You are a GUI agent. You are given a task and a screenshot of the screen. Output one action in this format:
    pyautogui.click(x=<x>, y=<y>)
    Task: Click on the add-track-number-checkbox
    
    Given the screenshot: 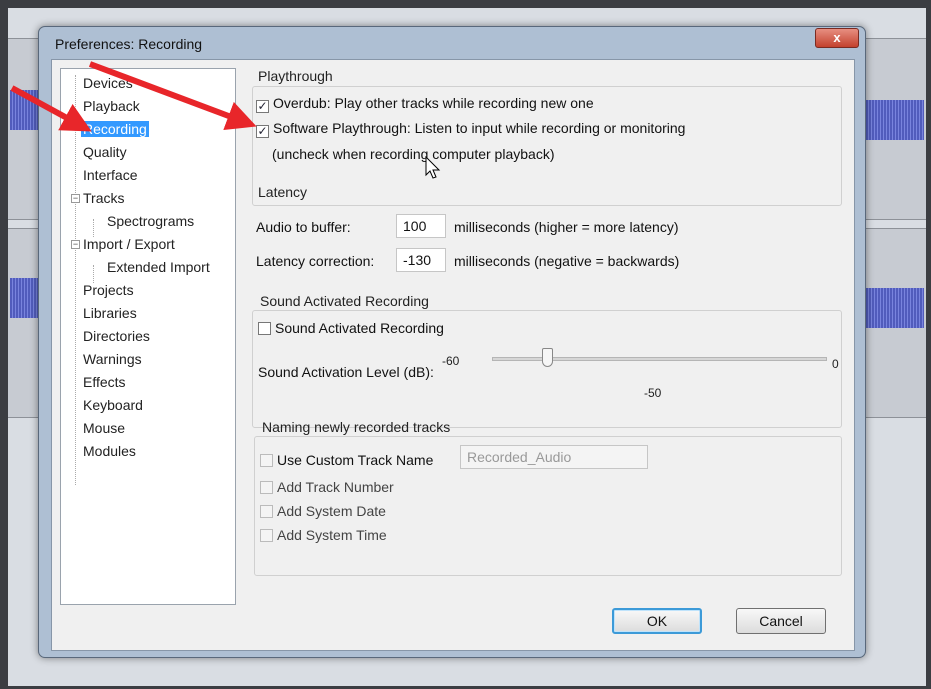 What is the action you would take?
    pyautogui.click(x=266, y=487)
    